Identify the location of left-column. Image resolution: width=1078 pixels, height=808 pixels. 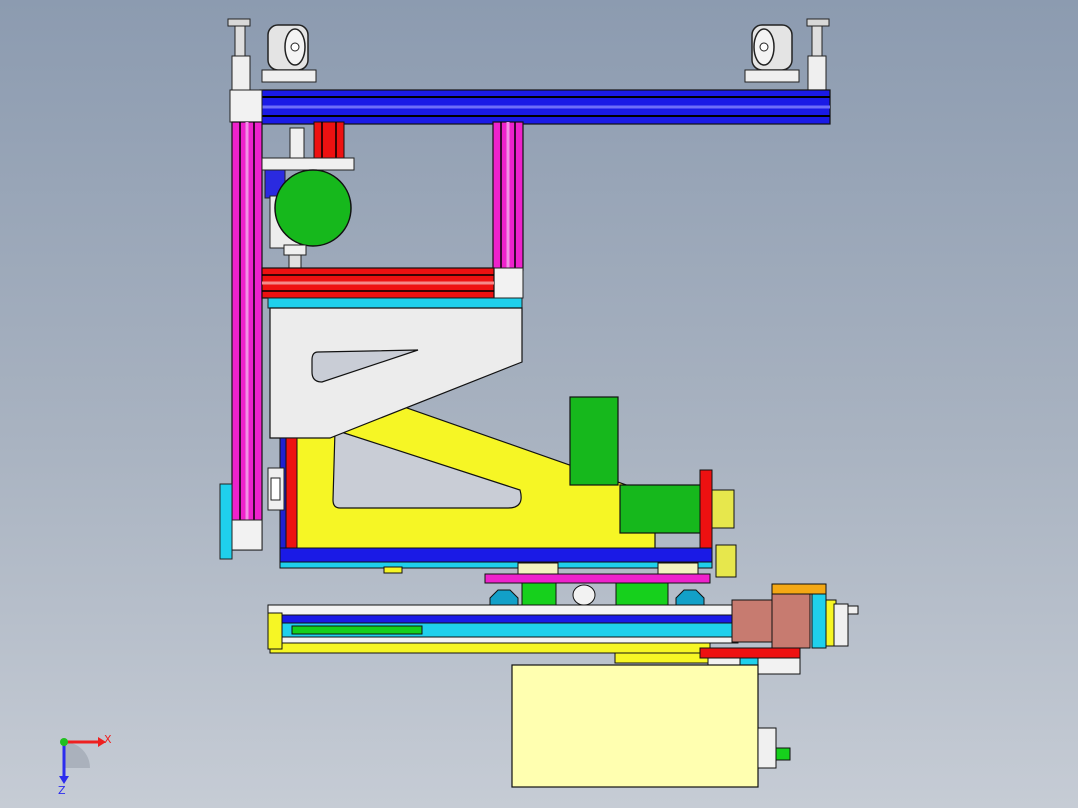
(241, 340).